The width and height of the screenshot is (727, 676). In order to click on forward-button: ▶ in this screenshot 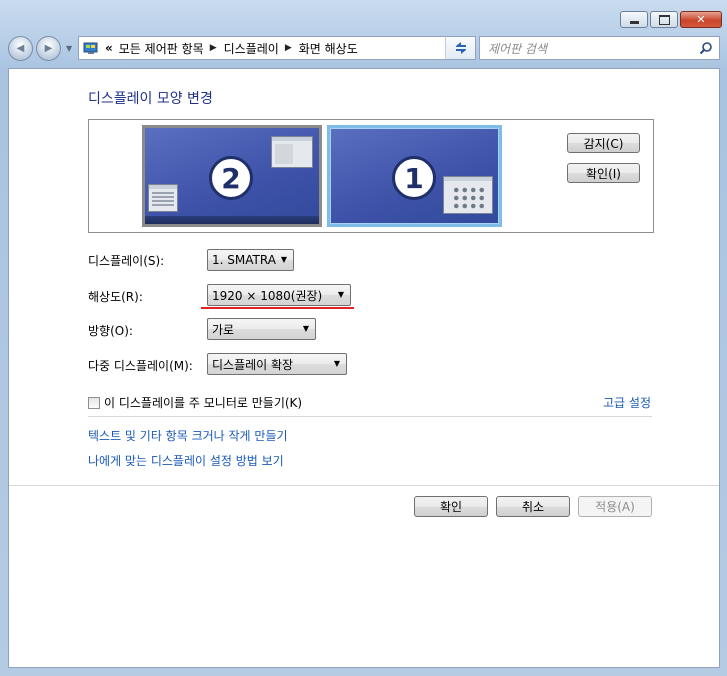, I will do `click(48, 48)`.